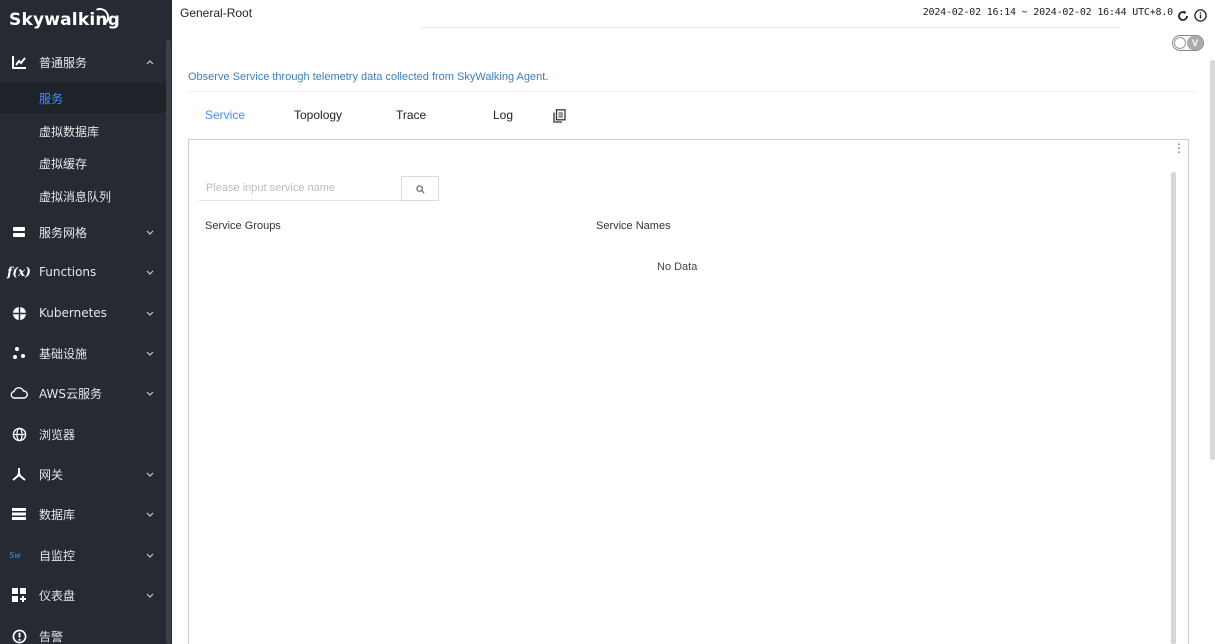  I want to click on sidebar-item-service-mesh: 服务网格, so click(83, 232).